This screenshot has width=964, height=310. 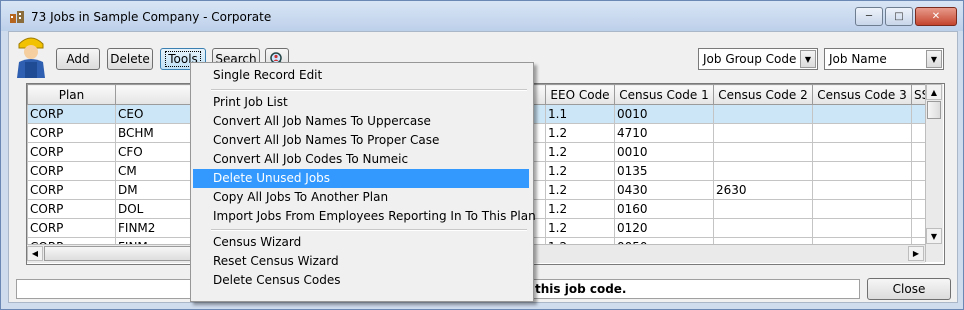 I want to click on window-title: 73 Jobs in Sample Company - Corporate, so click(x=151, y=17).